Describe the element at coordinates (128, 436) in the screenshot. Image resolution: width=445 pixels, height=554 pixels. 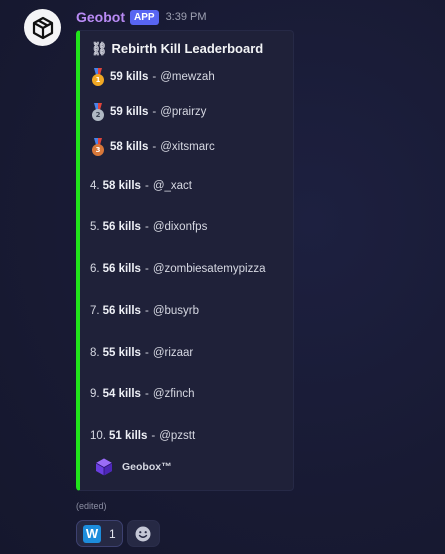
I see `kill-count: 51 kills` at that location.